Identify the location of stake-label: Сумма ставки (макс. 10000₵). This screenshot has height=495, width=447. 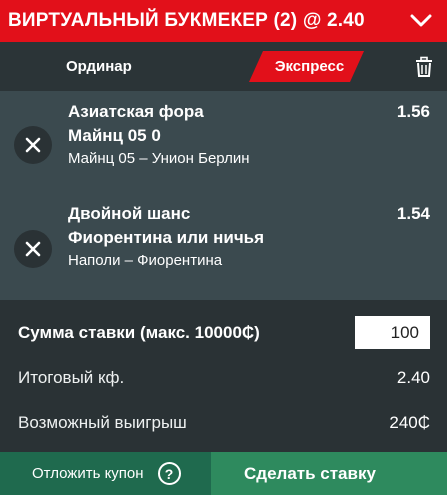
(139, 332).